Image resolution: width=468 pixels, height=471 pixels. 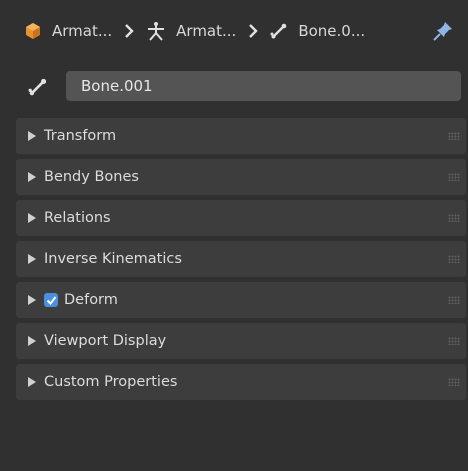 I want to click on checkmark-icon, so click(x=51, y=300).